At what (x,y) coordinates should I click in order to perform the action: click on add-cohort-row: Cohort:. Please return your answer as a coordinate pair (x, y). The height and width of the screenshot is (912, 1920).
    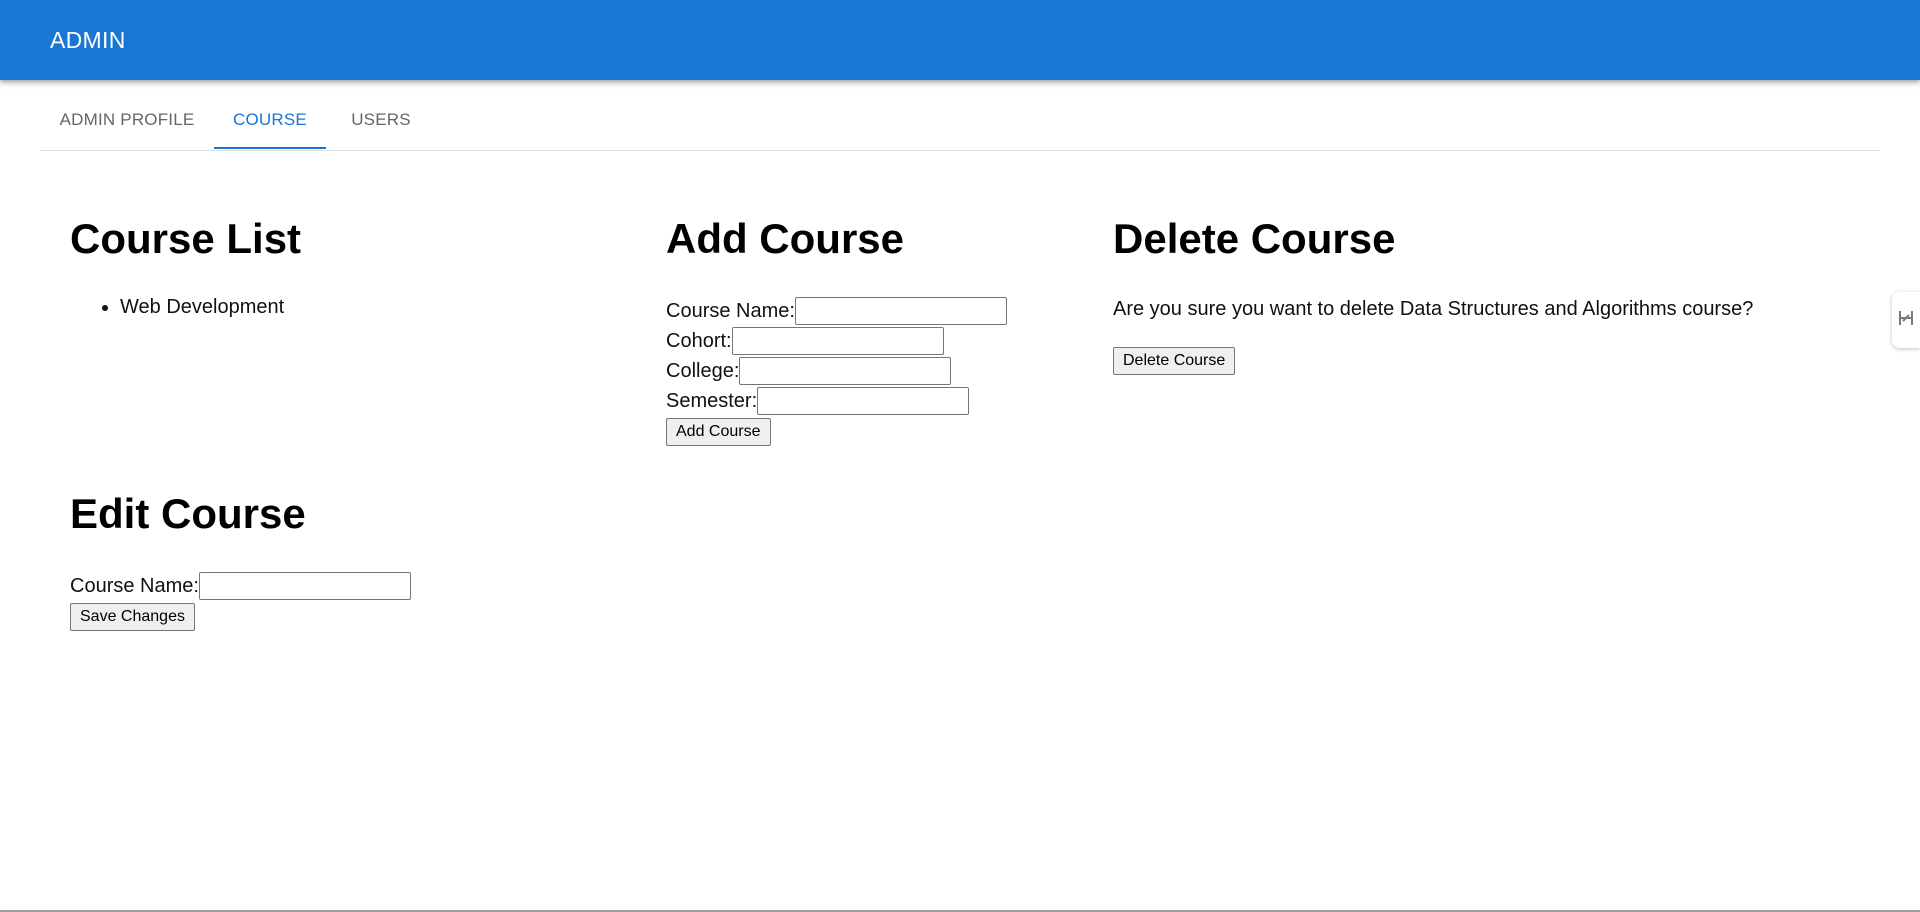
    Looking at the image, I should click on (805, 341).